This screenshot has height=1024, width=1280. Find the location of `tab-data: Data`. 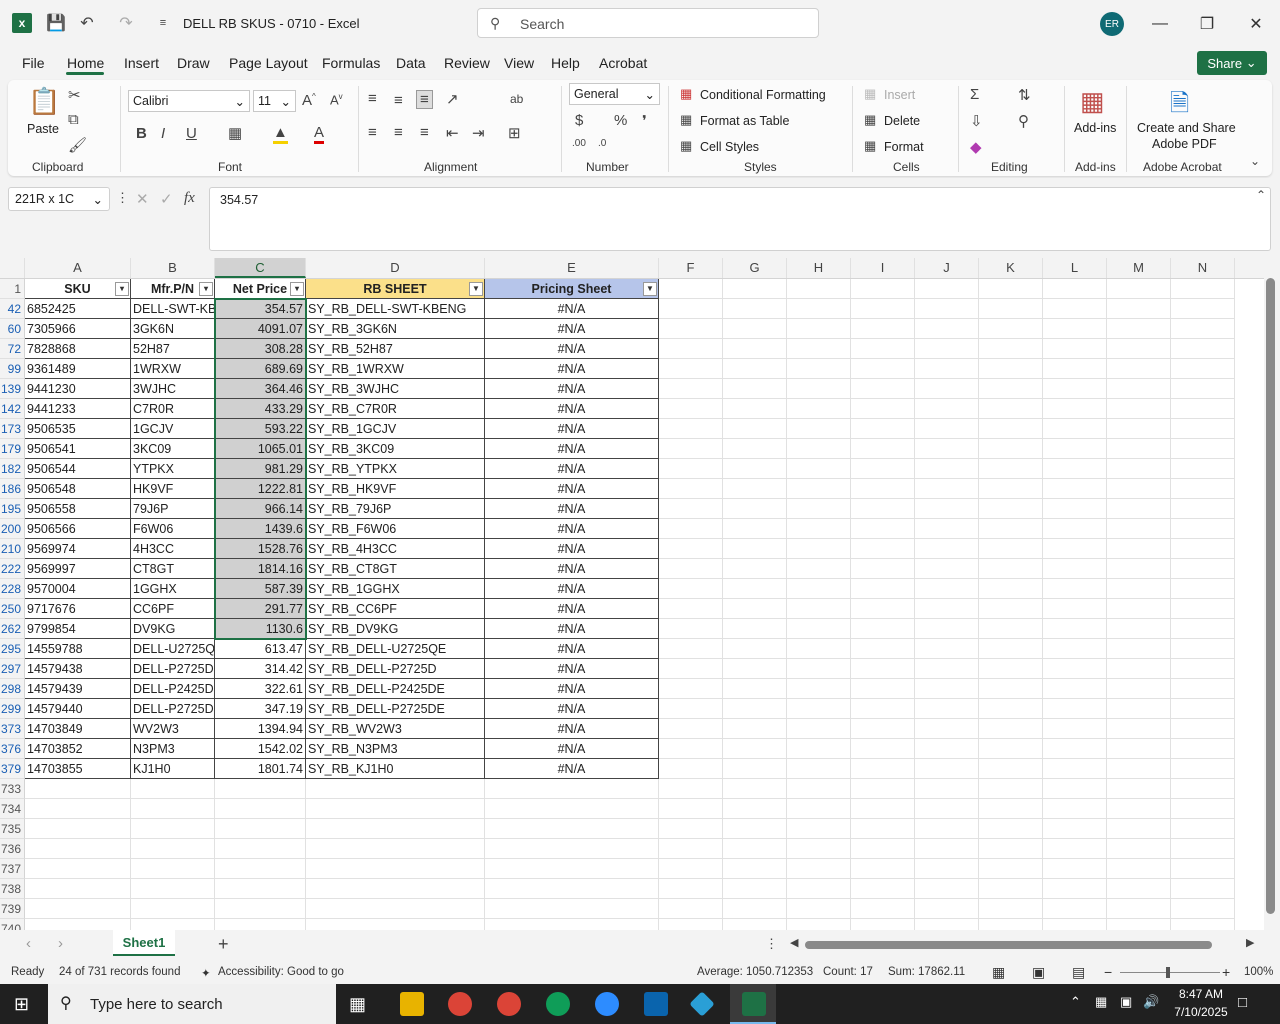

tab-data: Data is located at coordinates (411, 63).